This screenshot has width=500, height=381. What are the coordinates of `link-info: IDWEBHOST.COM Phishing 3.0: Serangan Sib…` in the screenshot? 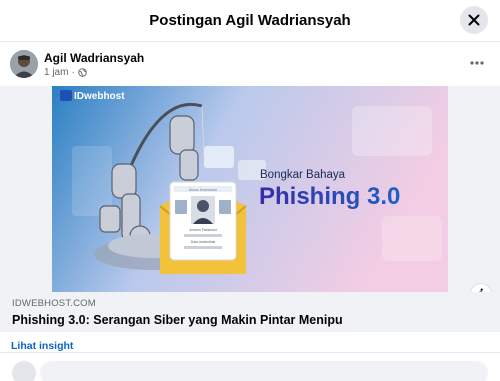 It's located at (250, 312).